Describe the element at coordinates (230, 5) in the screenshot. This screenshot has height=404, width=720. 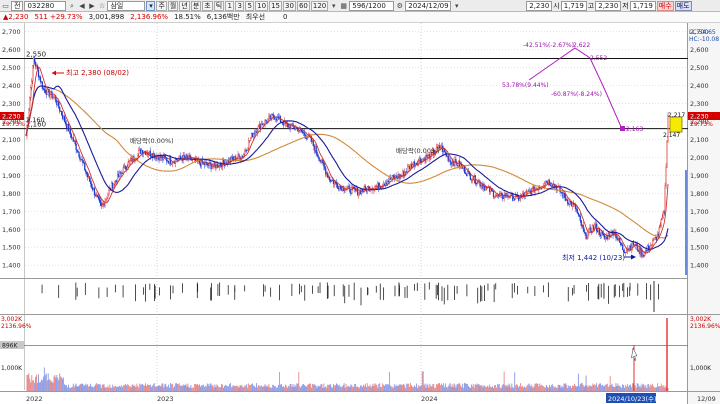
I see `minute-1-button: 1` at that location.